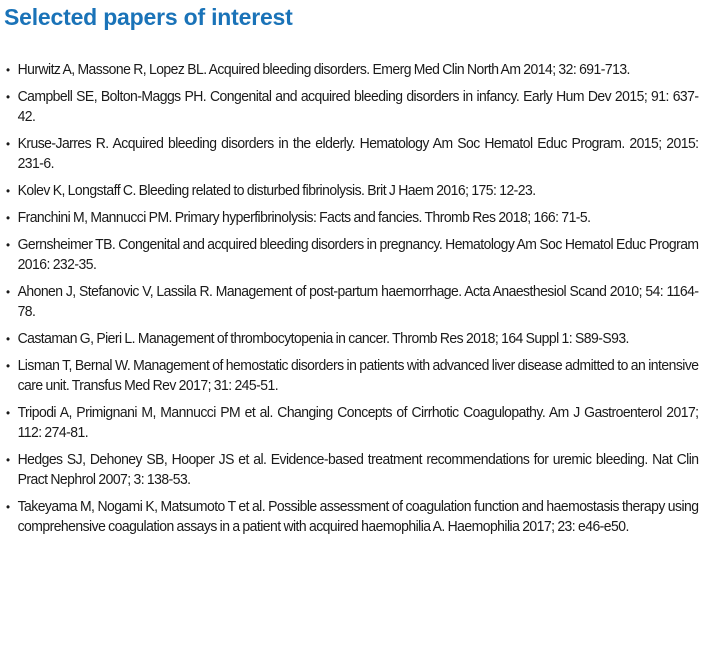 The width and height of the screenshot is (723, 651). What do you see at coordinates (148, 17) in the screenshot?
I see `section-title: Selected papers of interest` at bounding box center [148, 17].